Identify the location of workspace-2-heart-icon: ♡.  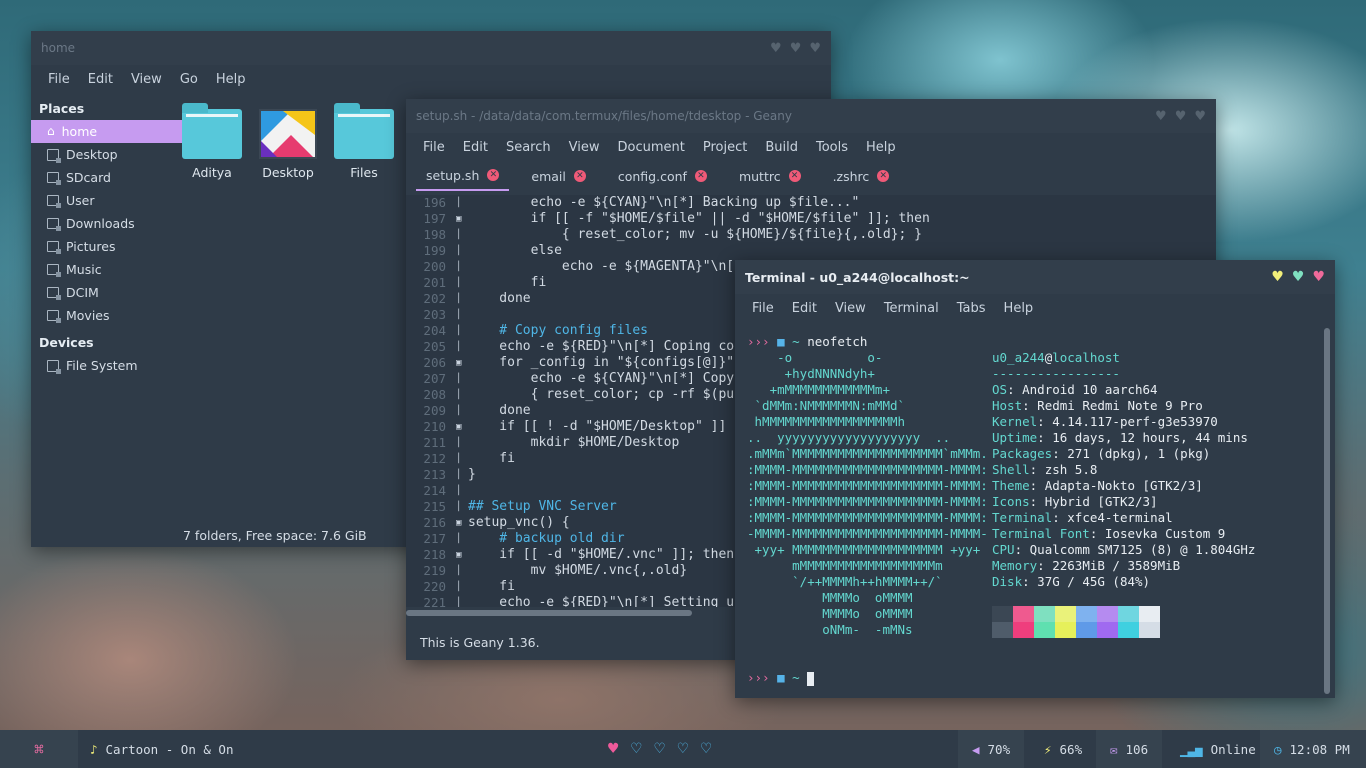
(636, 749).